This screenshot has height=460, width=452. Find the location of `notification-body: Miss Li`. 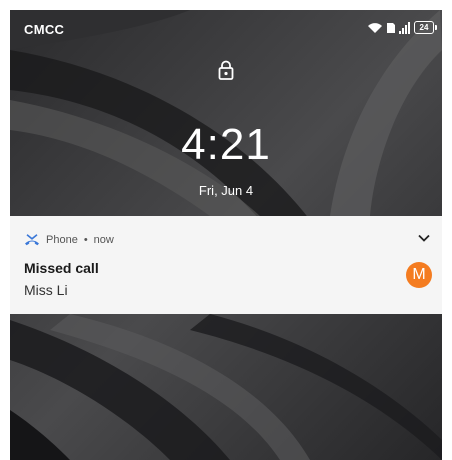

notification-body: Miss Li is located at coordinates (46, 290).